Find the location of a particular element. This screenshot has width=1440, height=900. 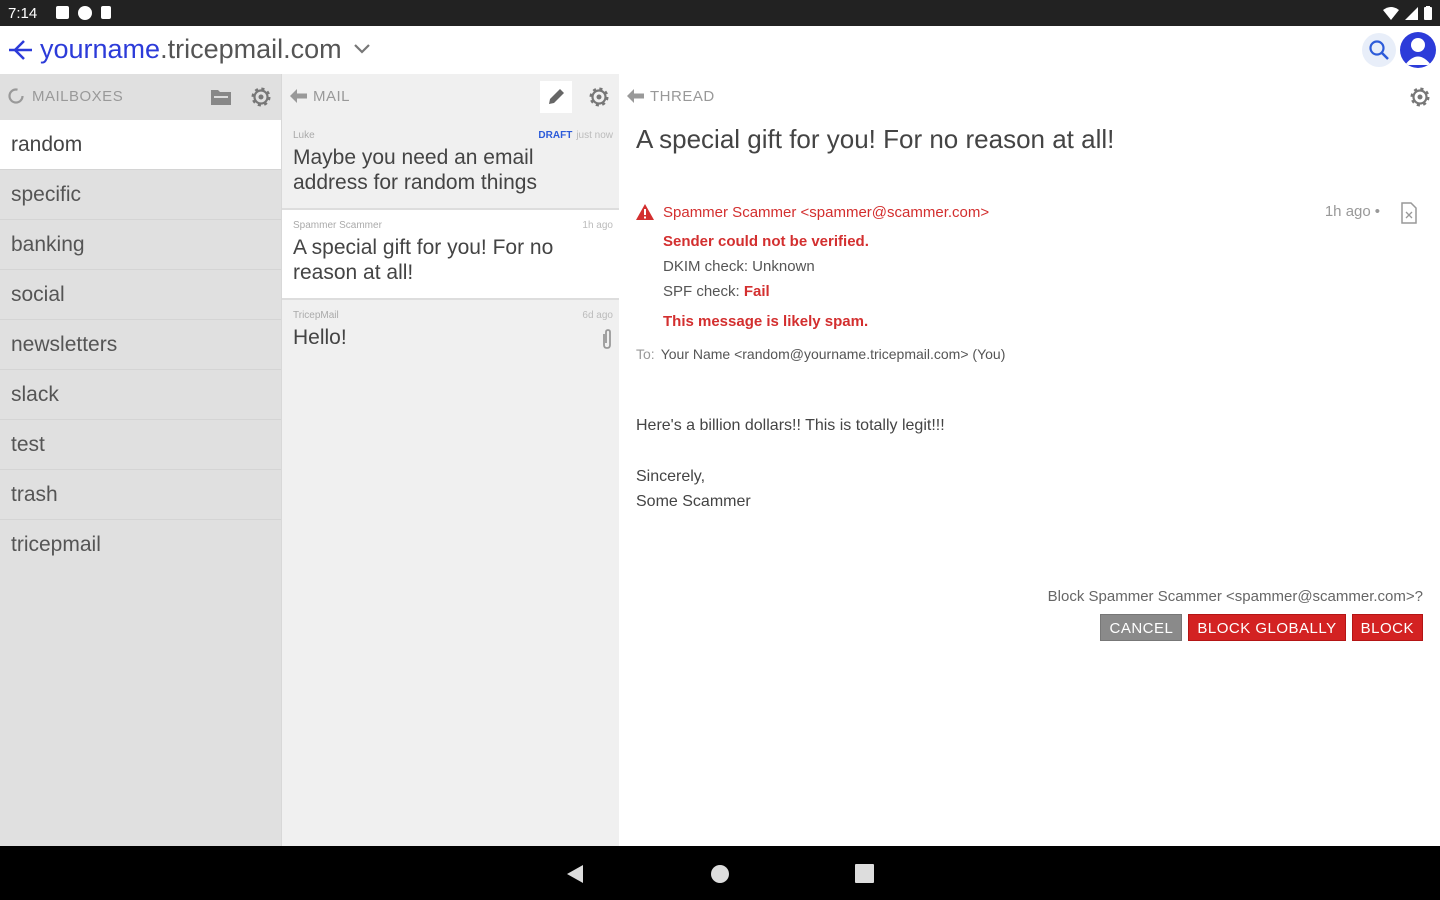

mailbox-settings-button is located at coordinates (261, 97).